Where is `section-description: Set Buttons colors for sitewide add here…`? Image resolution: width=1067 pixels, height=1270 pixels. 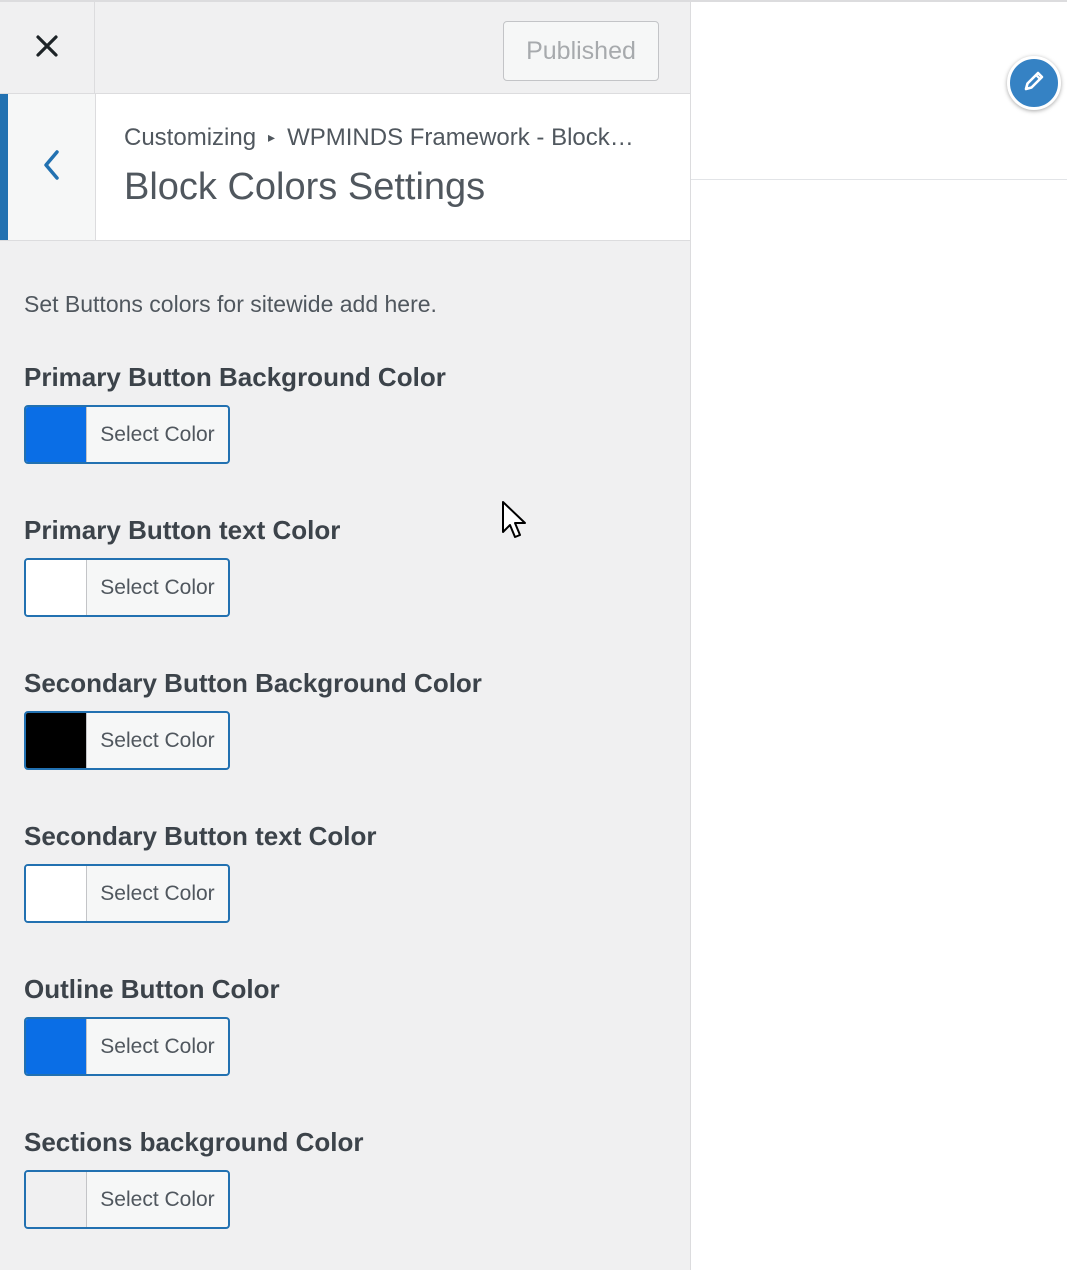
section-description: Set Buttons colors for sitewide add here… is located at coordinates (230, 304).